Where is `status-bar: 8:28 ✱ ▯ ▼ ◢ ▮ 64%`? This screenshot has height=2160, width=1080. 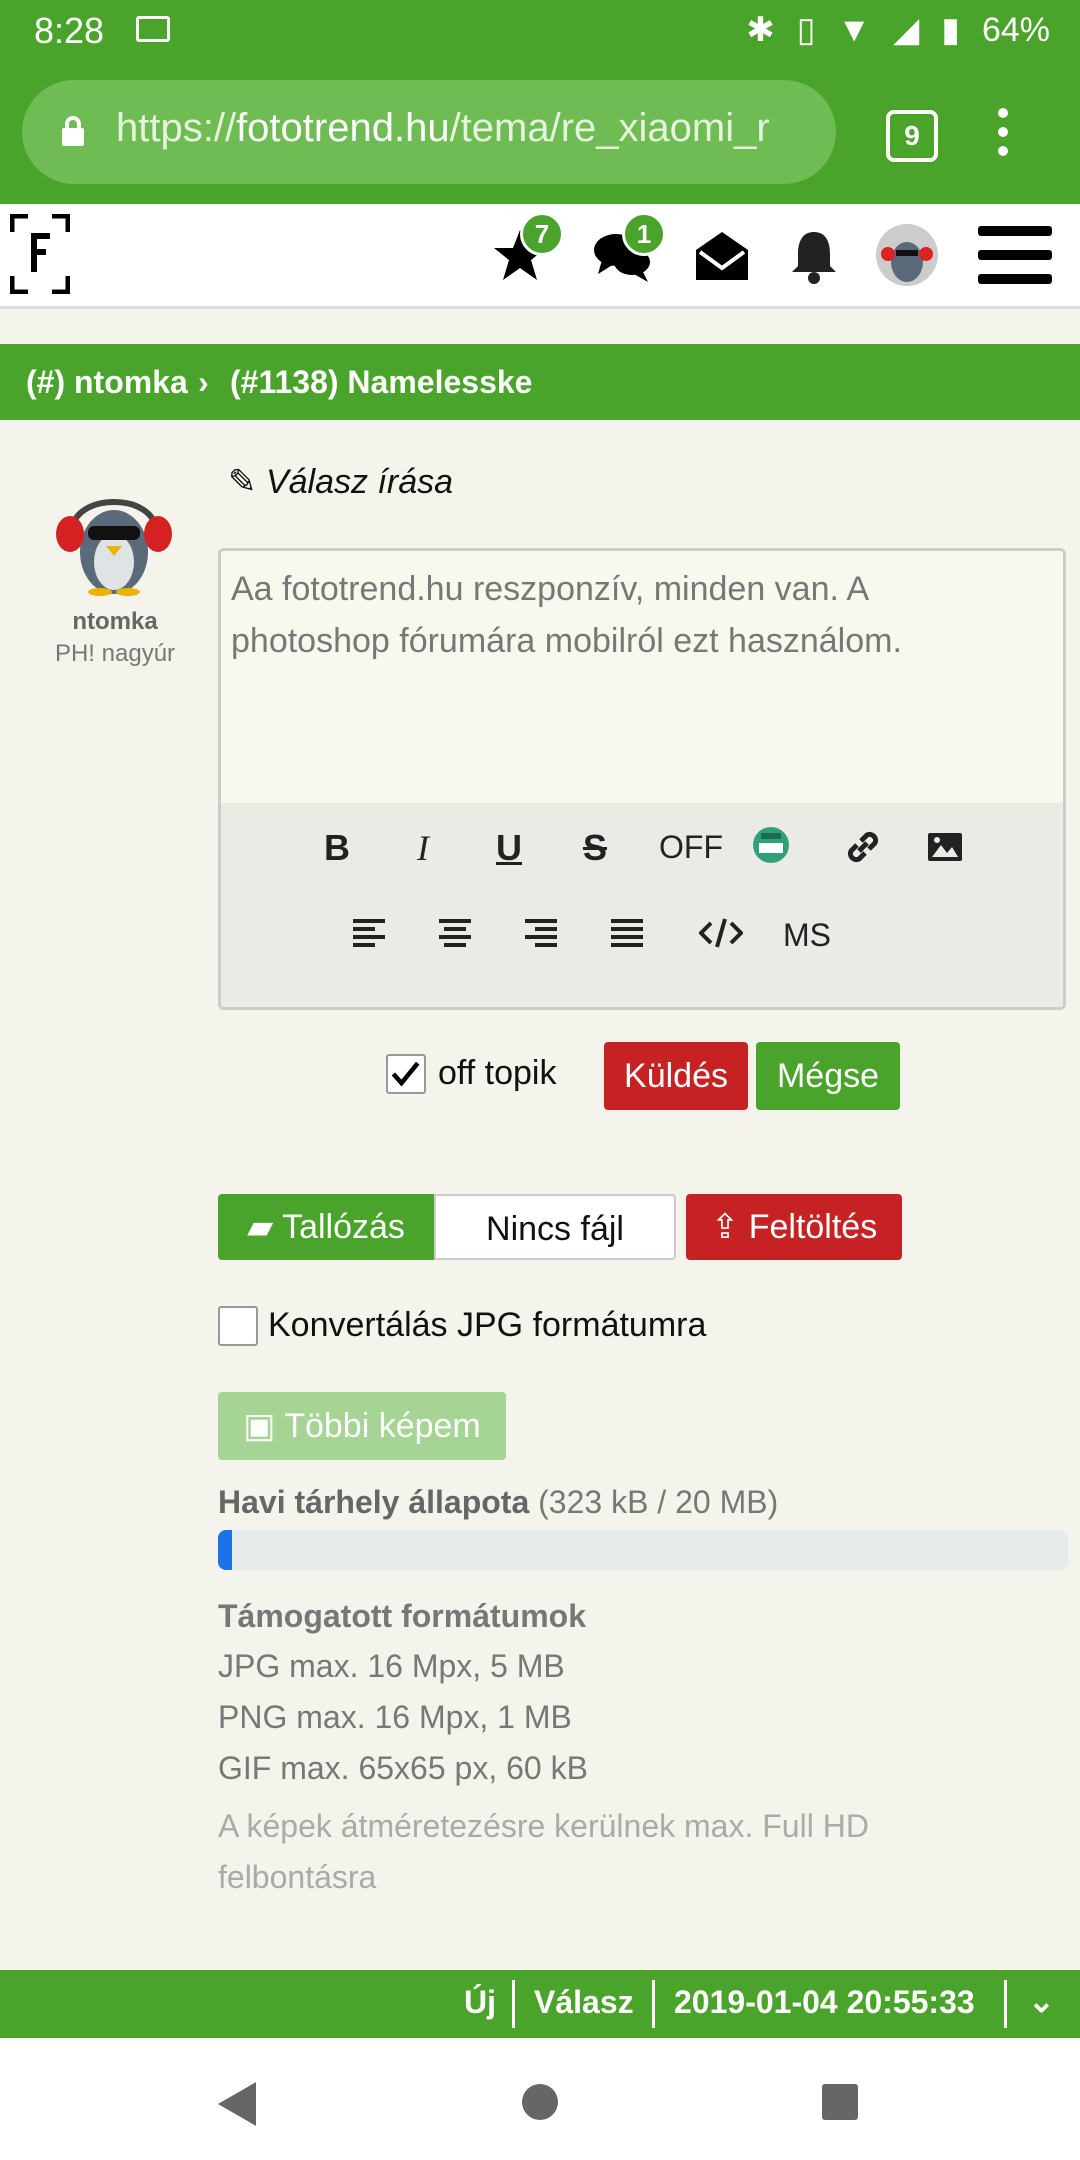
status-bar: 8:28 ✱ ▯ ▼ ◢ ▮ 64% is located at coordinates (540, 32).